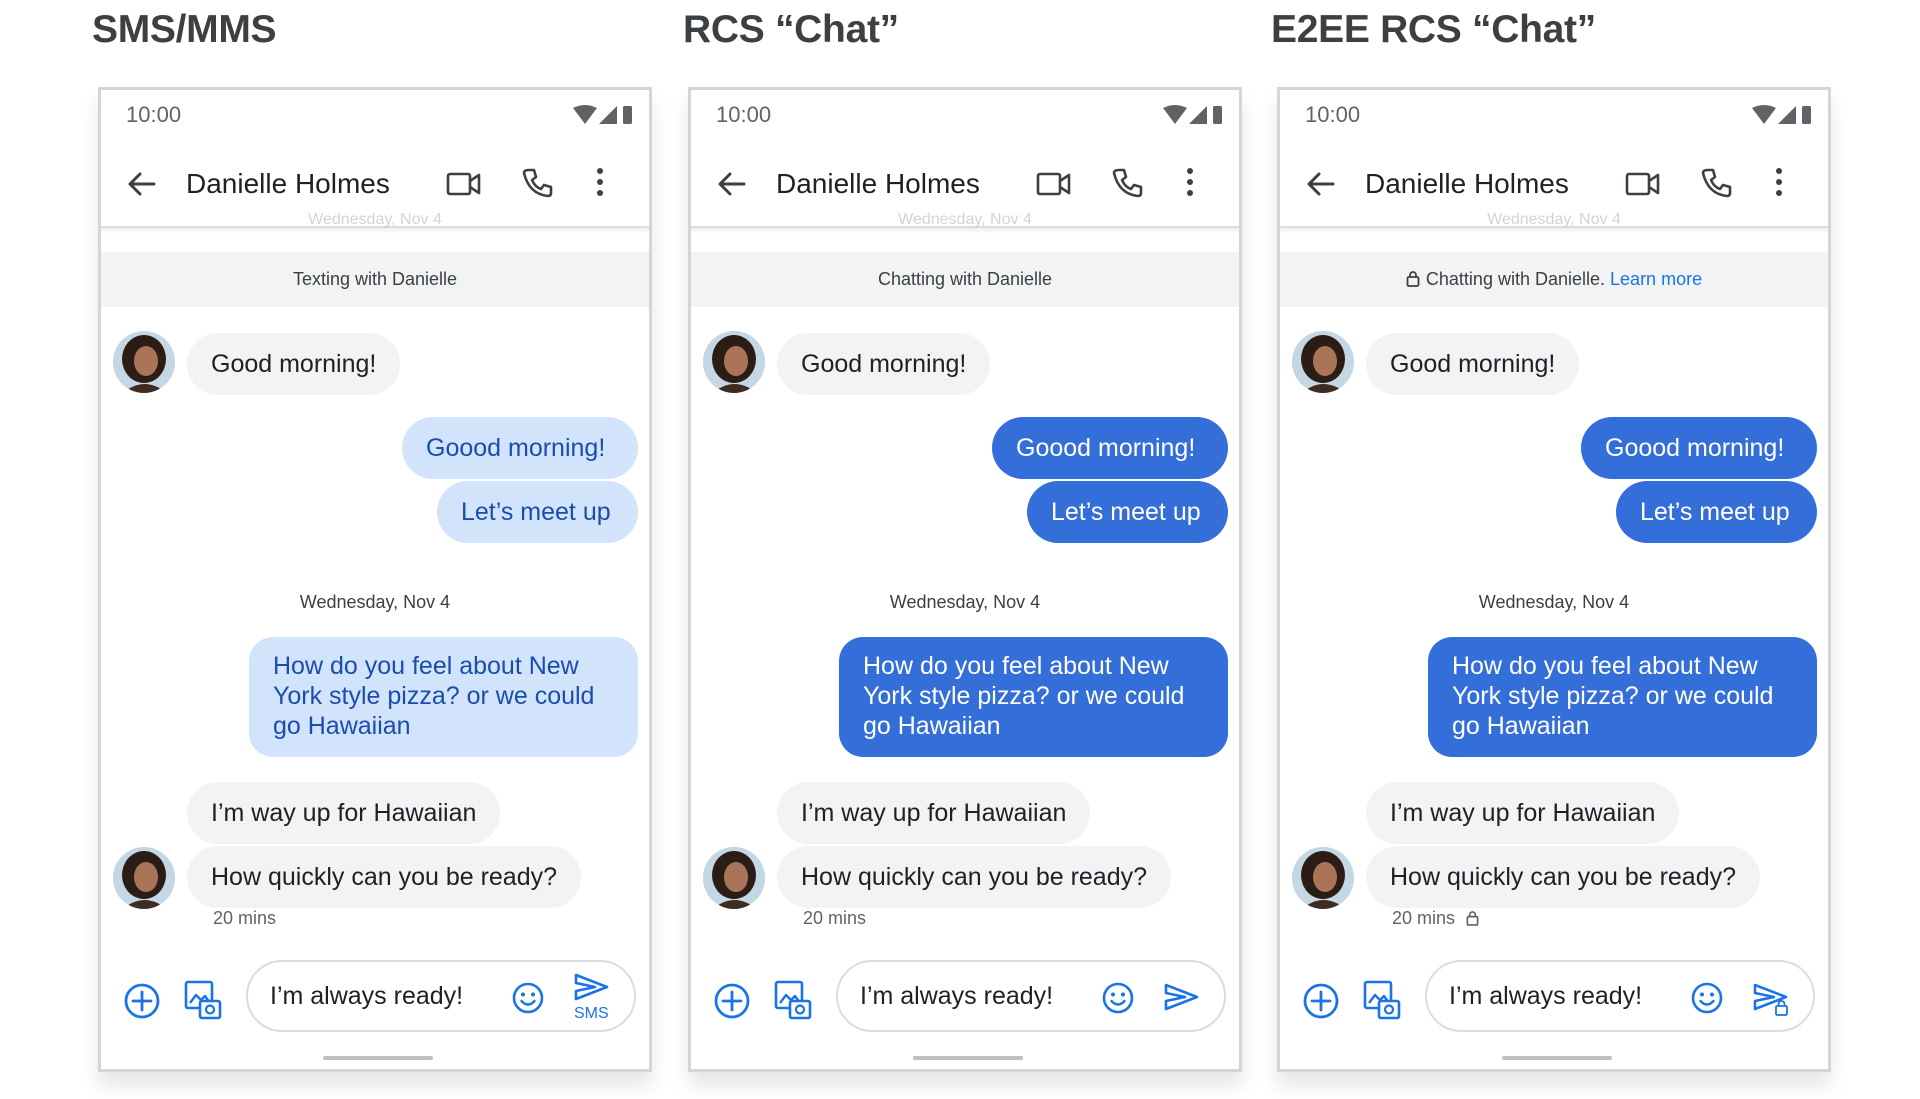 The height and width of the screenshot is (1099, 1920). I want to click on banner-text: Chatting with Danielle., so click(1515, 279).